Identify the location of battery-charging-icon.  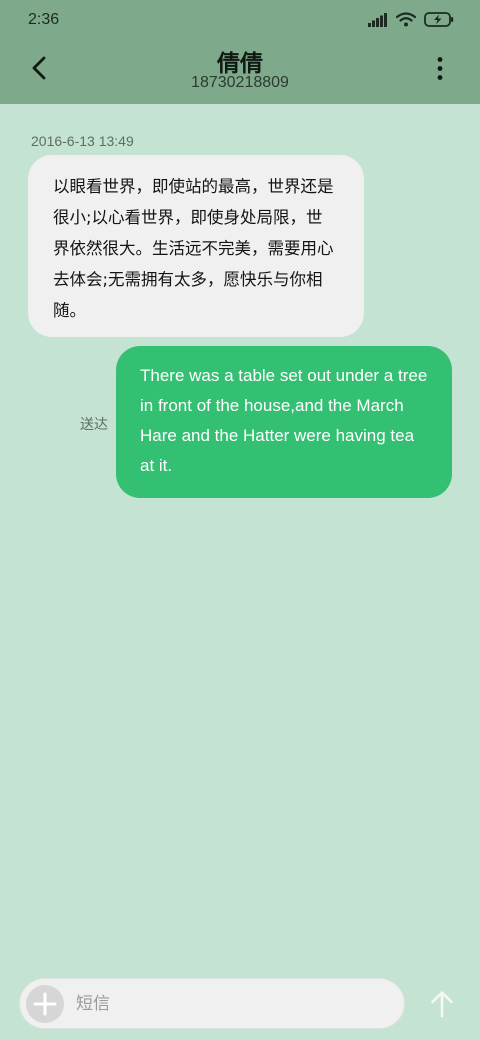
(439, 19).